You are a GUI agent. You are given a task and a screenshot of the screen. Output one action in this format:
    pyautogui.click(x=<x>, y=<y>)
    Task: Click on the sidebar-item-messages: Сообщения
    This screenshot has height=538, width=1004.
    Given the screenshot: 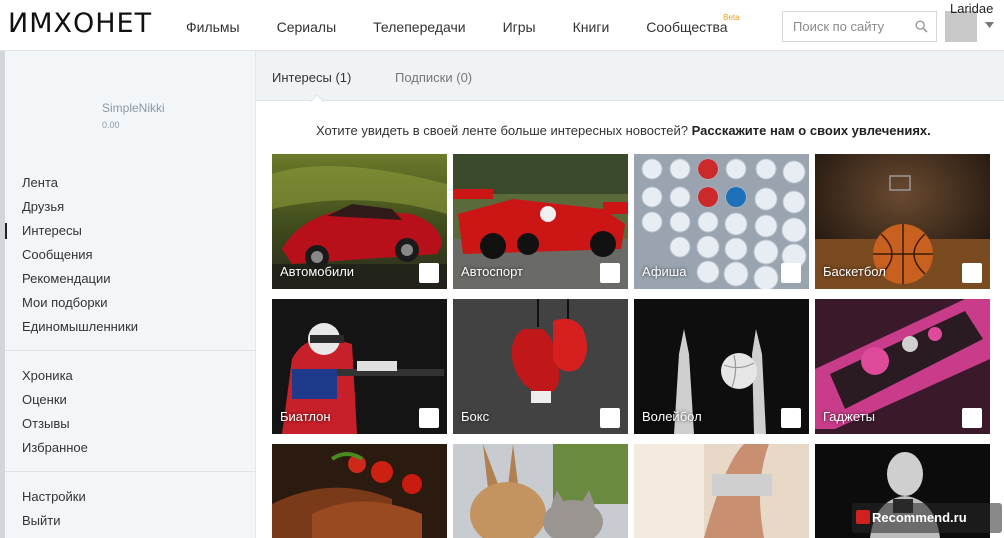 What is the action you would take?
    pyautogui.click(x=127, y=255)
    